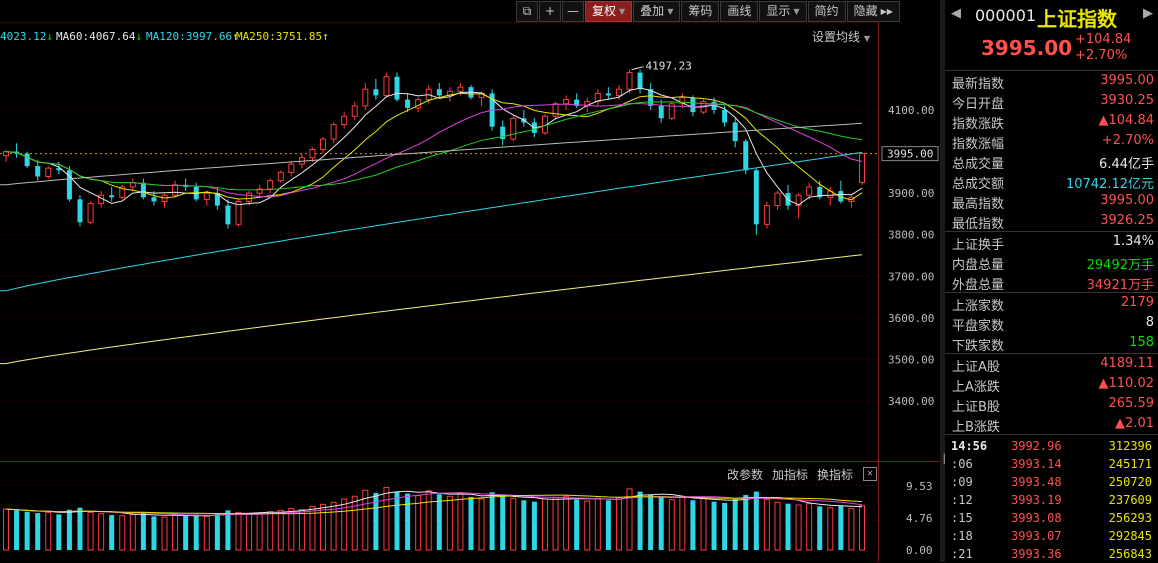 The width and height of the screenshot is (1158, 563). I want to click on price-tick-label: 4100.00, so click(911, 110).